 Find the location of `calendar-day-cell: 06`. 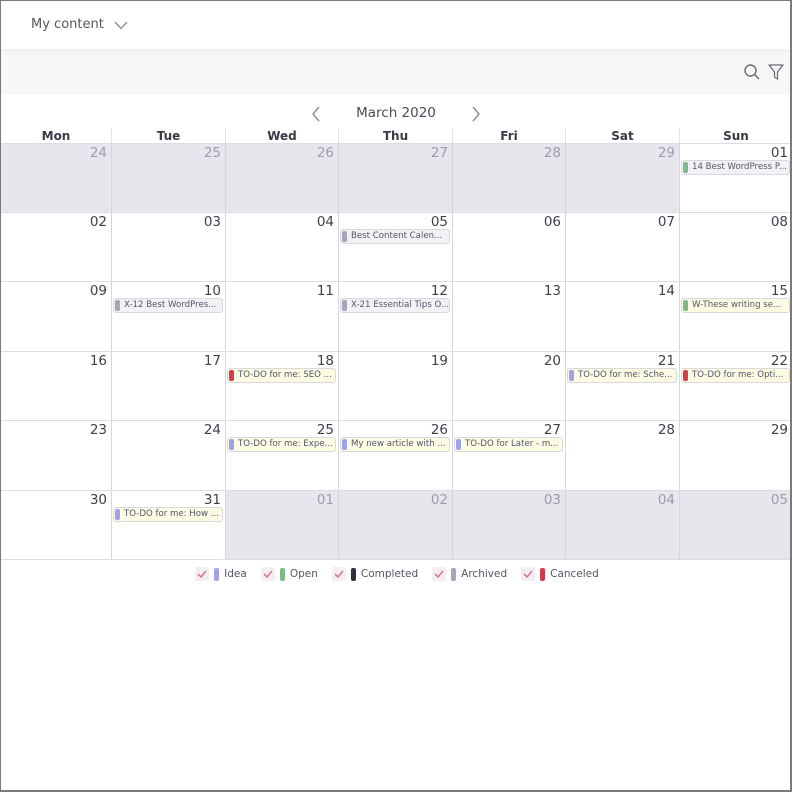

calendar-day-cell: 06 is located at coordinates (508, 246).